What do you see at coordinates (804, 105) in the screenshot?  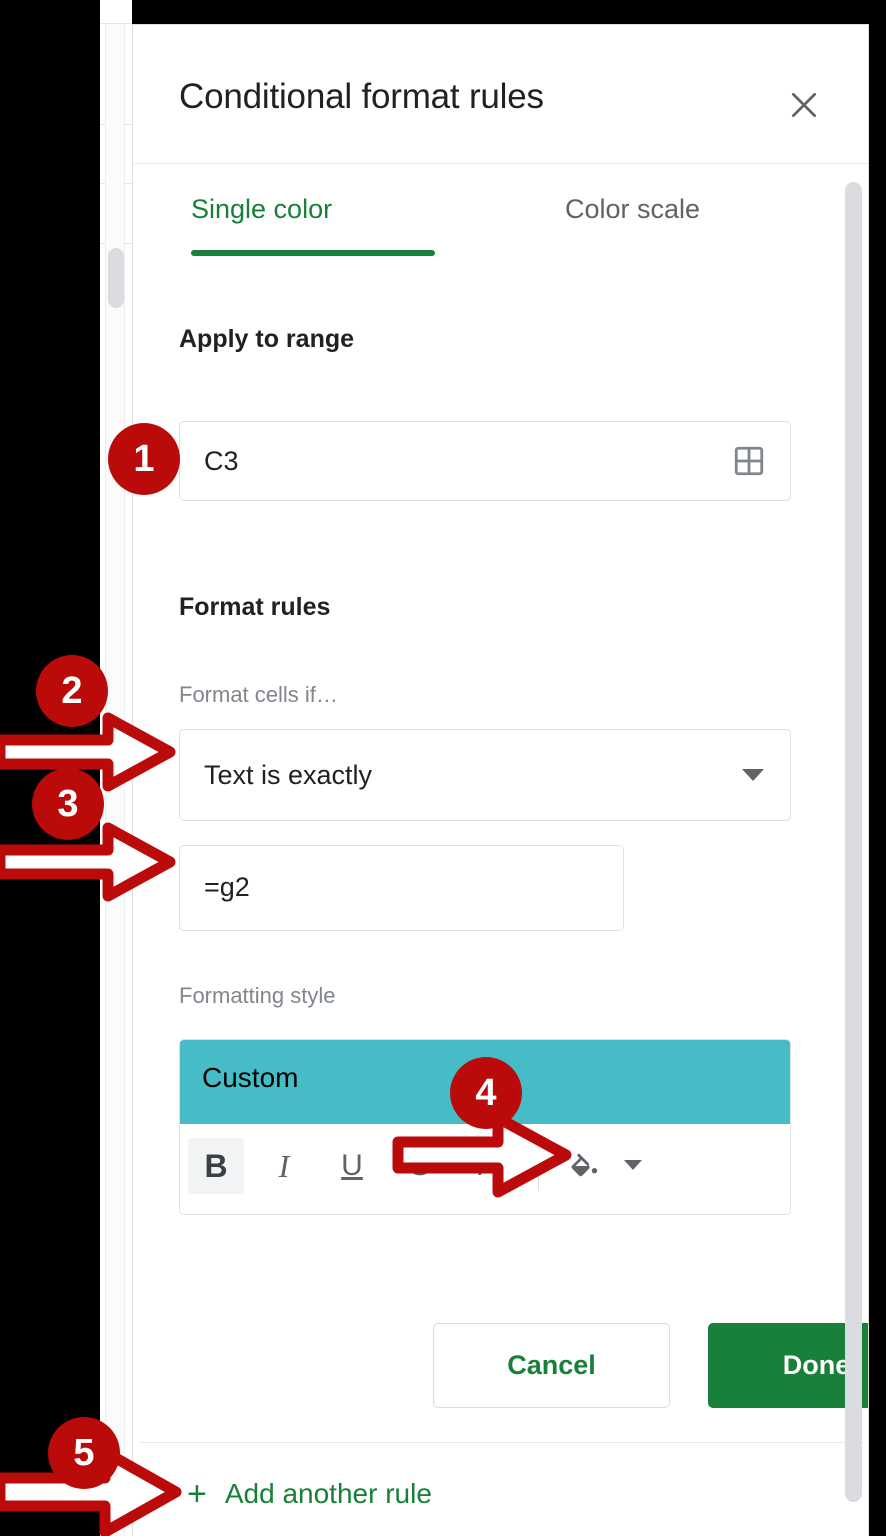 I see `close-icon` at bounding box center [804, 105].